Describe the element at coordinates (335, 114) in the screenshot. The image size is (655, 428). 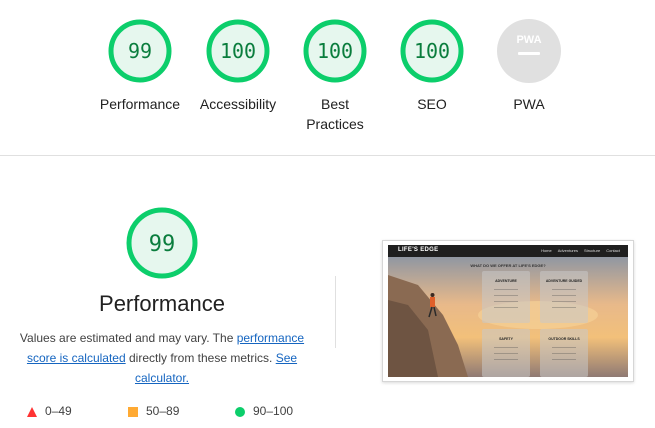
I see `gauge-label: Best Practices` at that location.